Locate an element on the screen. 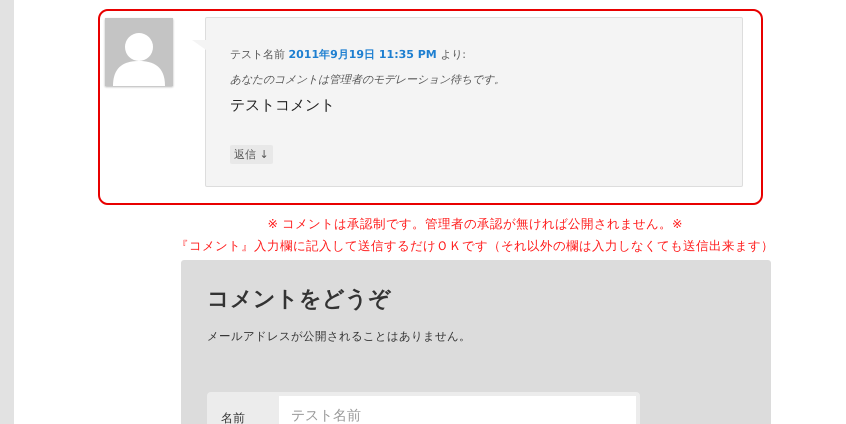 The width and height of the screenshot is (846, 424). form-note: メールアドレスが公開されることはありません。 is located at coordinates (339, 336).